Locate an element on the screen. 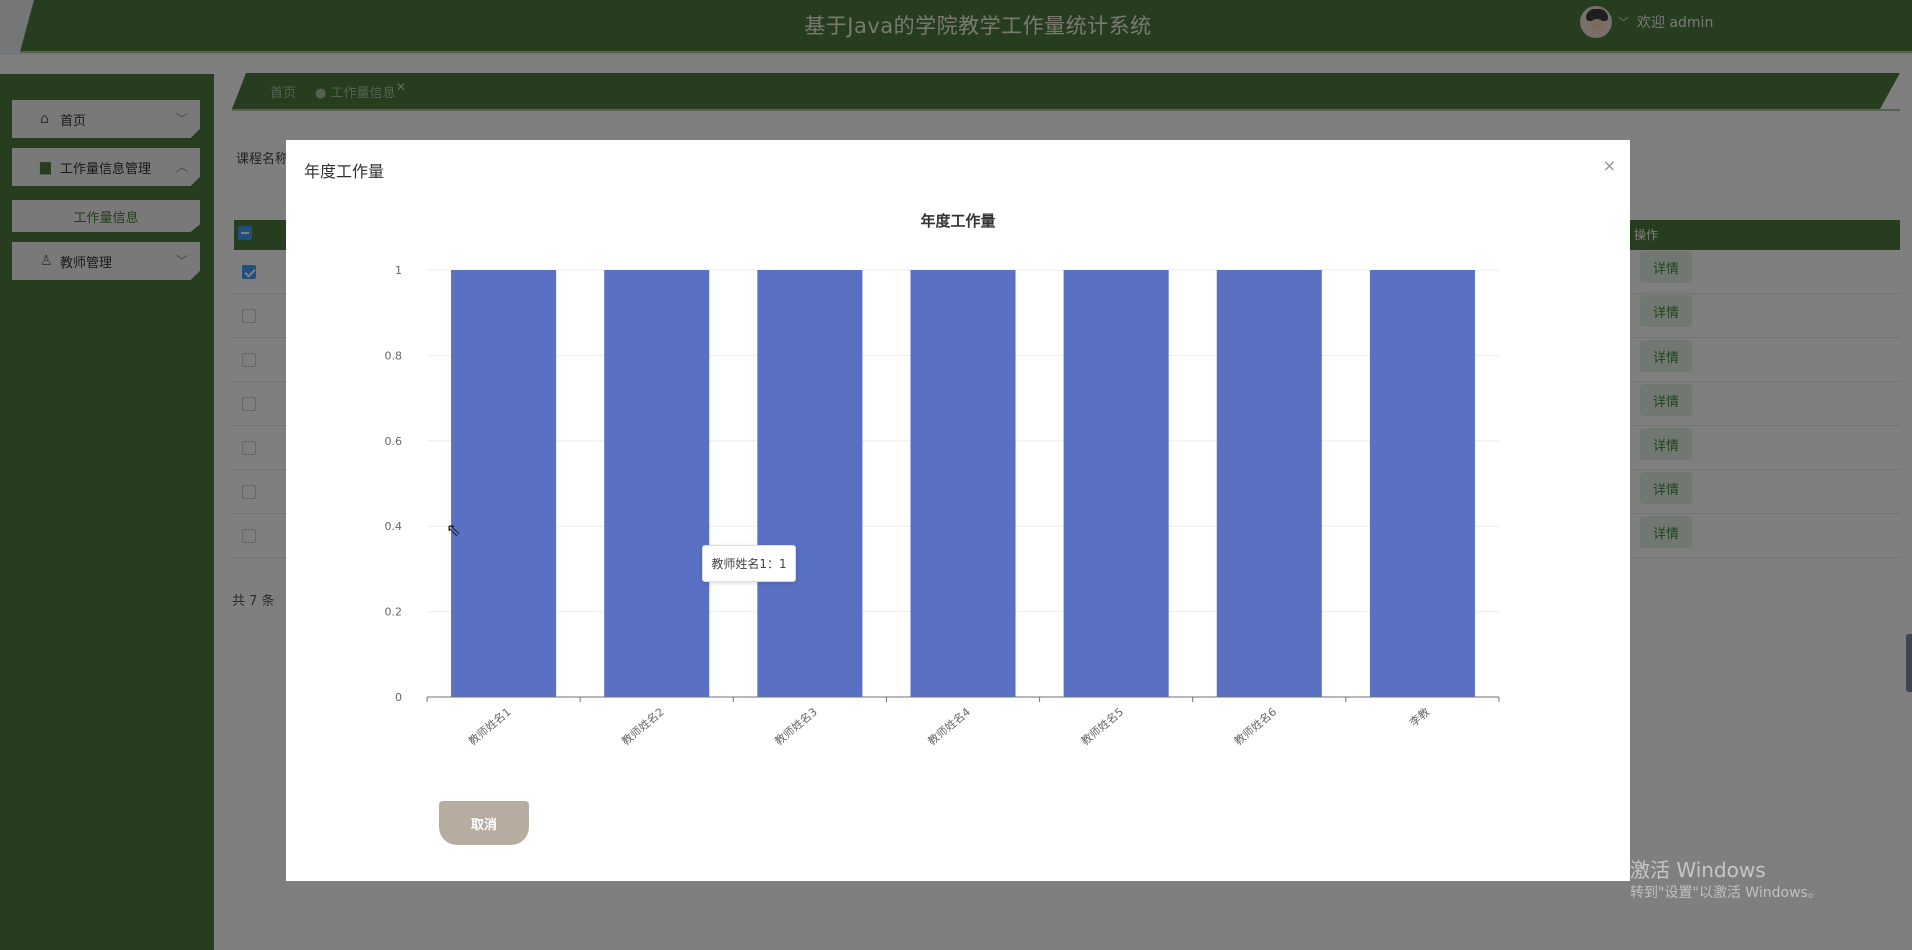 This screenshot has width=1912, height=950. x-tick-label: 教师姓名1 is located at coordinates (489, 727).